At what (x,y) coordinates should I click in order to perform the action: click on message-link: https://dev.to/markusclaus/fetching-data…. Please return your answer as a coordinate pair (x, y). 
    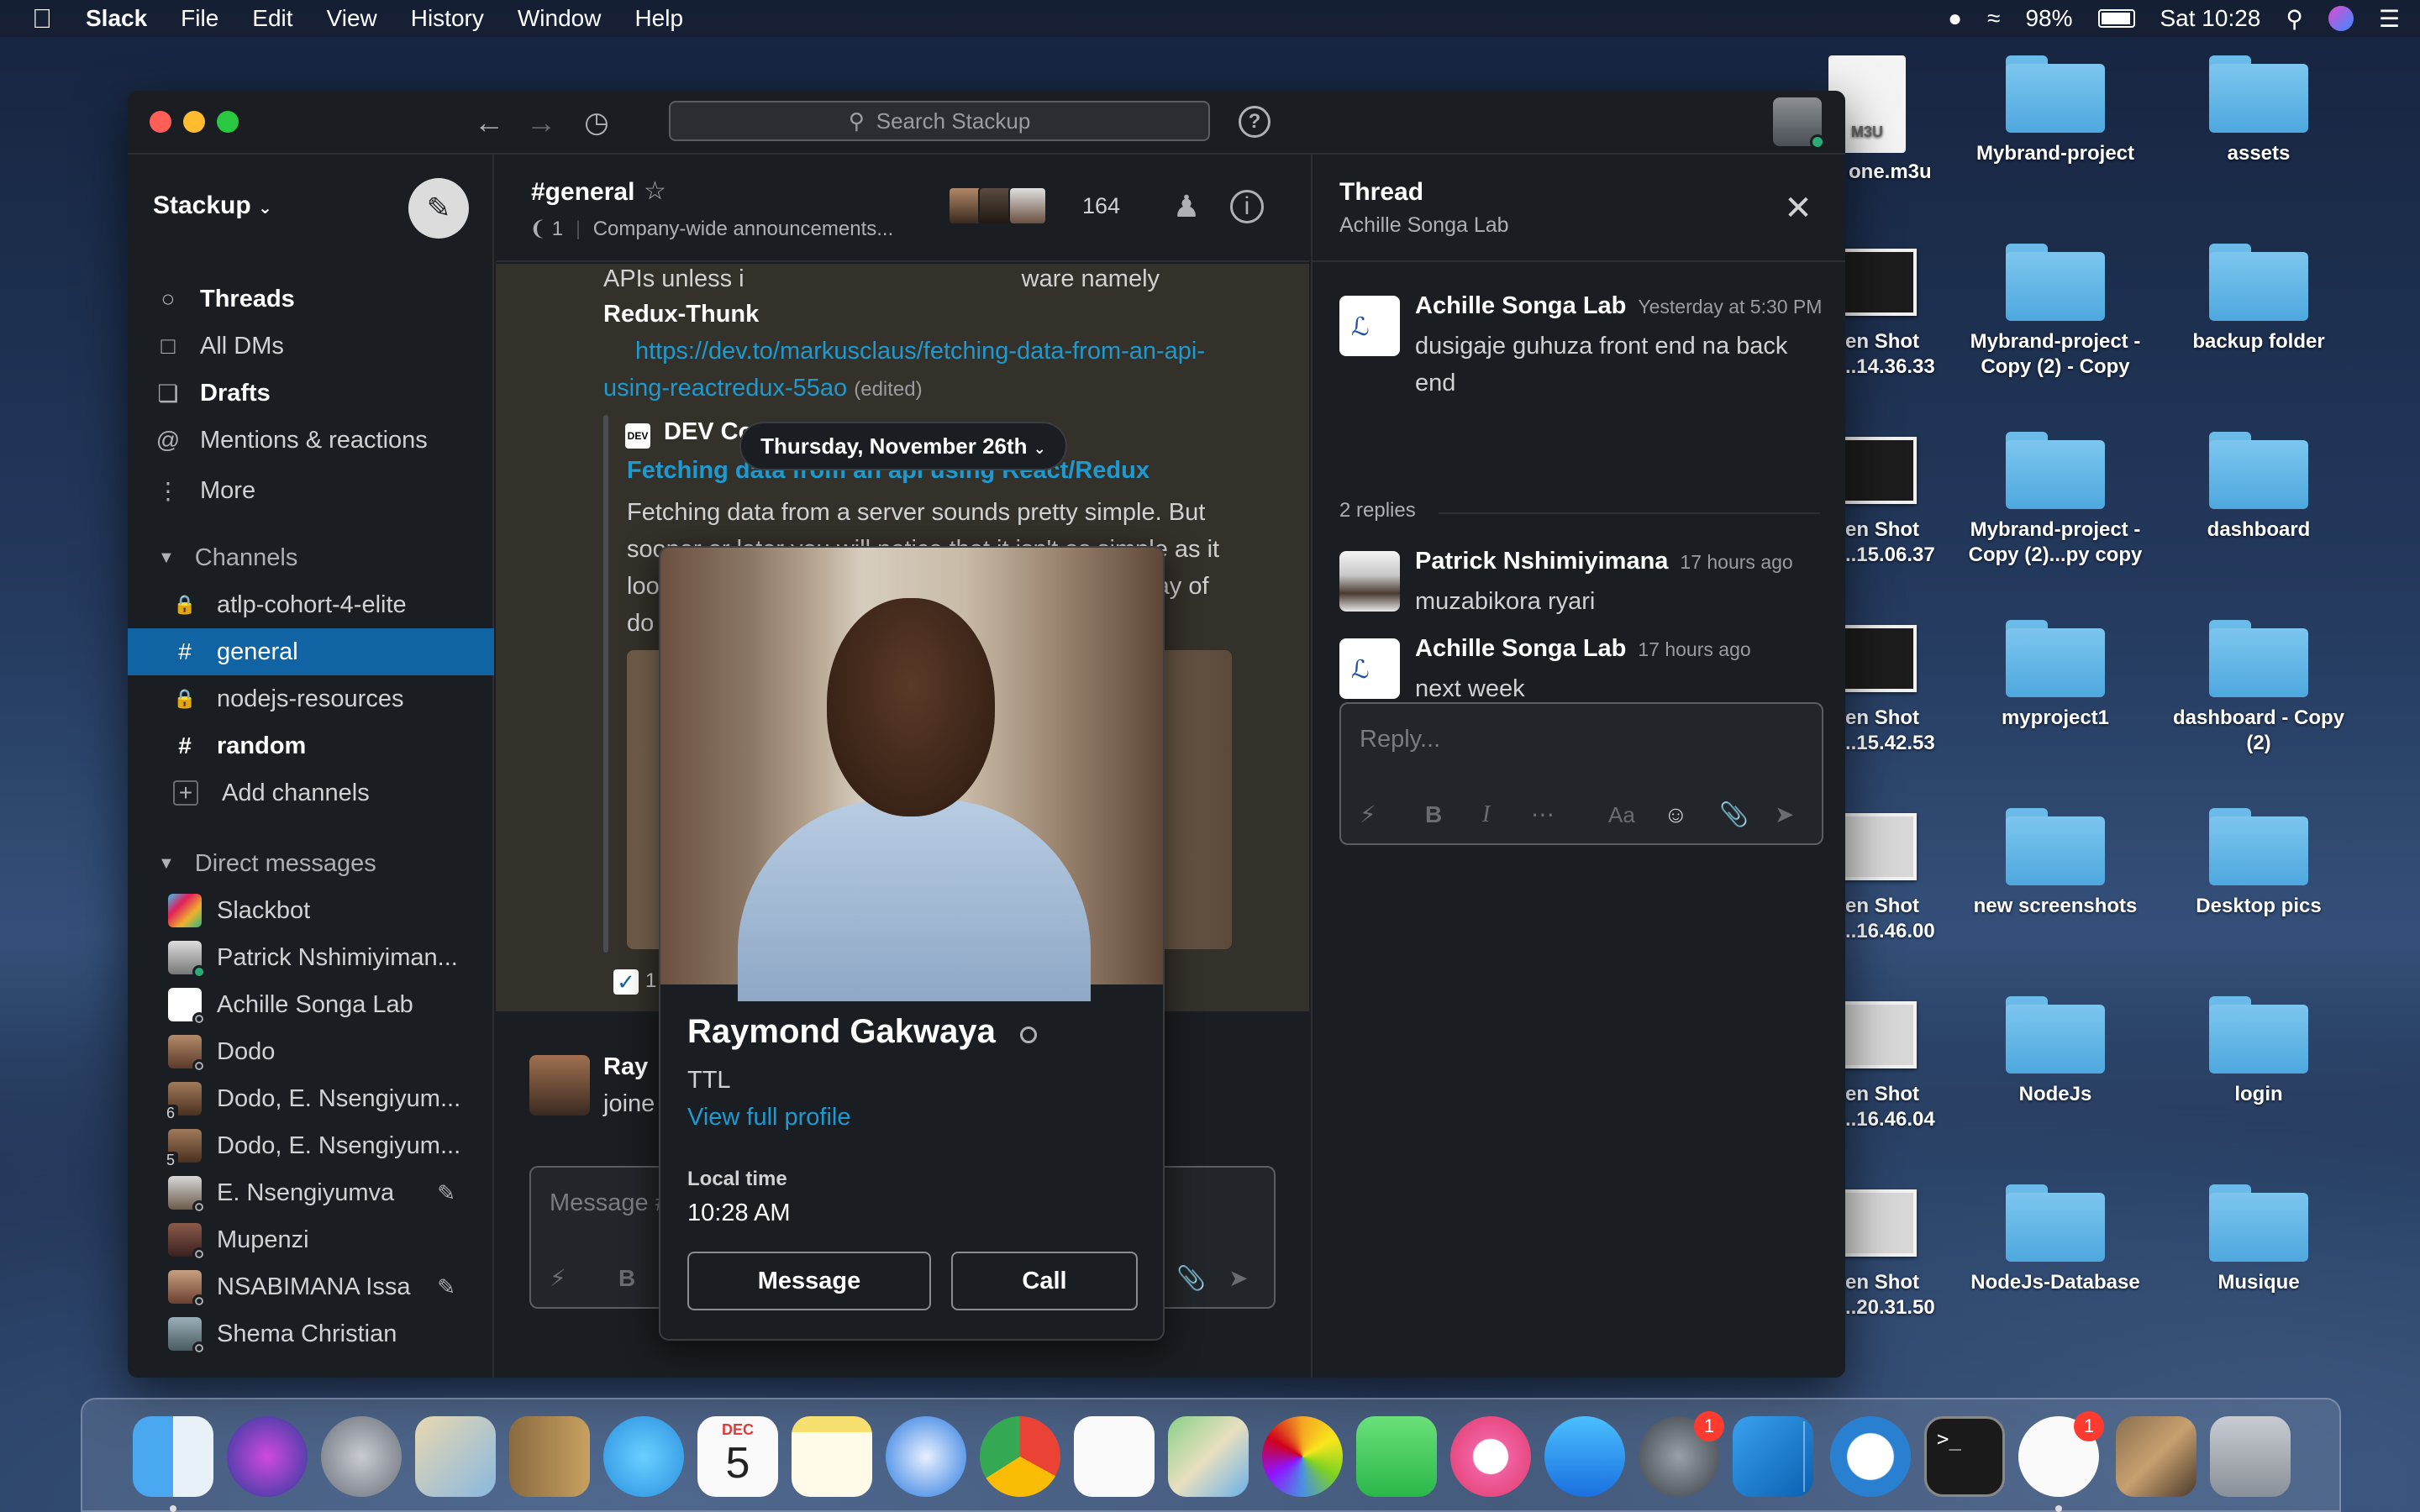
    Looking at the image, I should click on (904, 351).